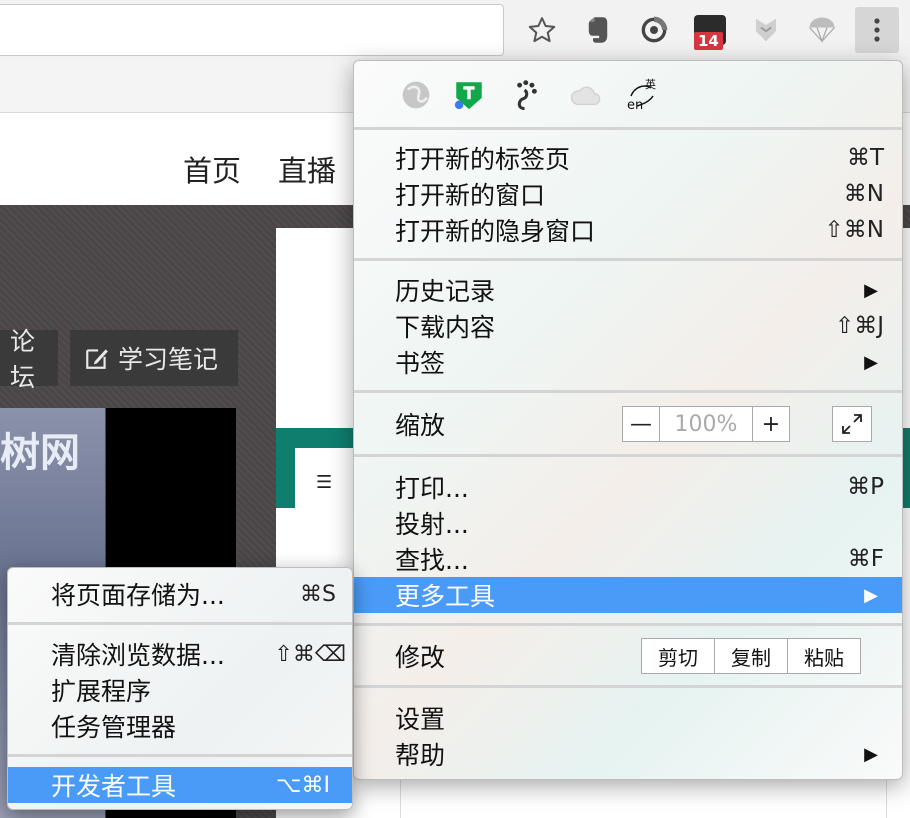 The height and width of the screenshot is (818, 910). What do you see at coordinates (180, 726) in the screenshot?
I see `submenu-item-task-manager: 任务管理器` at bounding box center [180, 726].